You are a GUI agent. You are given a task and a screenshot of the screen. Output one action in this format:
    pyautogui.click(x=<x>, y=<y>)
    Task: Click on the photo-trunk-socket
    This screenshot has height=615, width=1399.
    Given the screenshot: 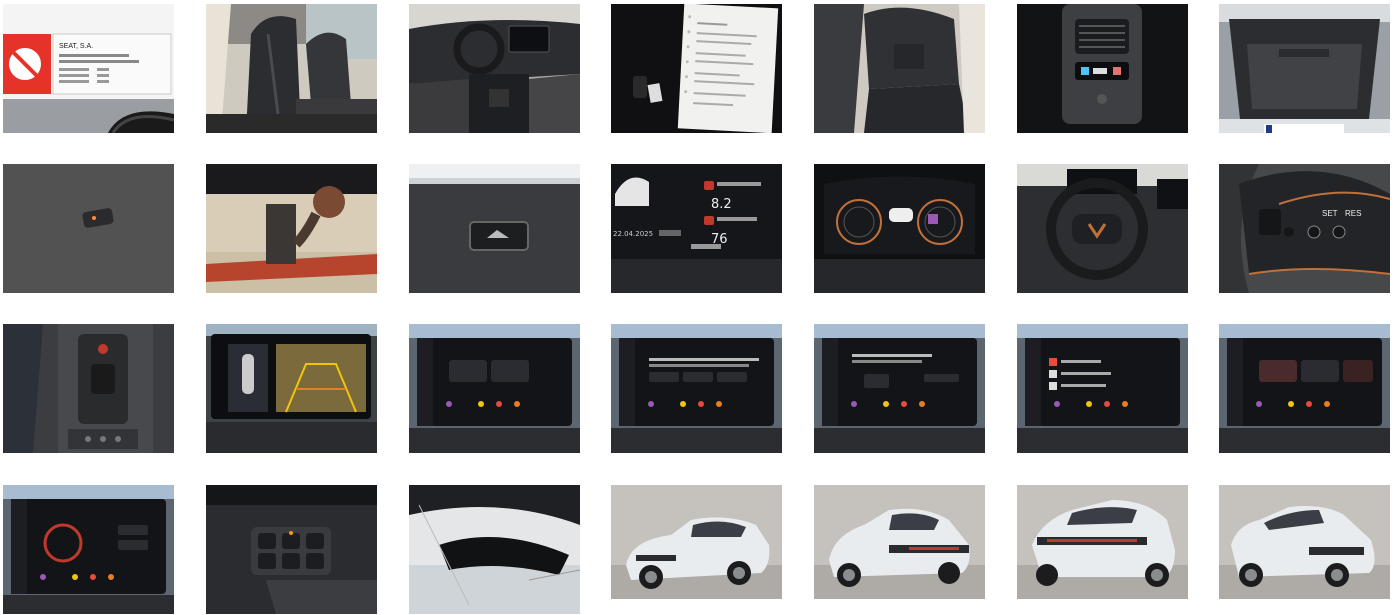 What is the action you would take?
    pyautogui.click(x=88, y=228)
    